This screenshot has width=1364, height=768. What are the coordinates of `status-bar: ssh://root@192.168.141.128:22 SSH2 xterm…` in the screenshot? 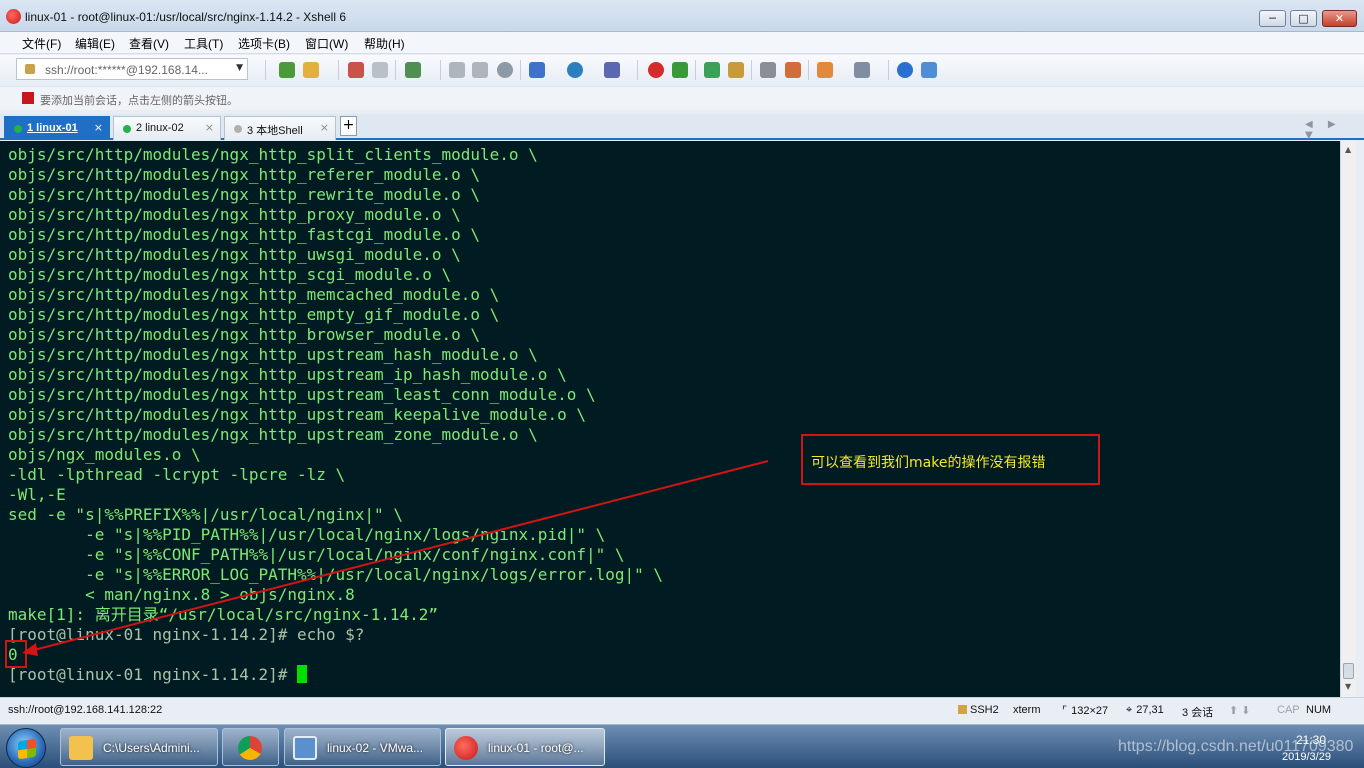 It's located at (682, 709).